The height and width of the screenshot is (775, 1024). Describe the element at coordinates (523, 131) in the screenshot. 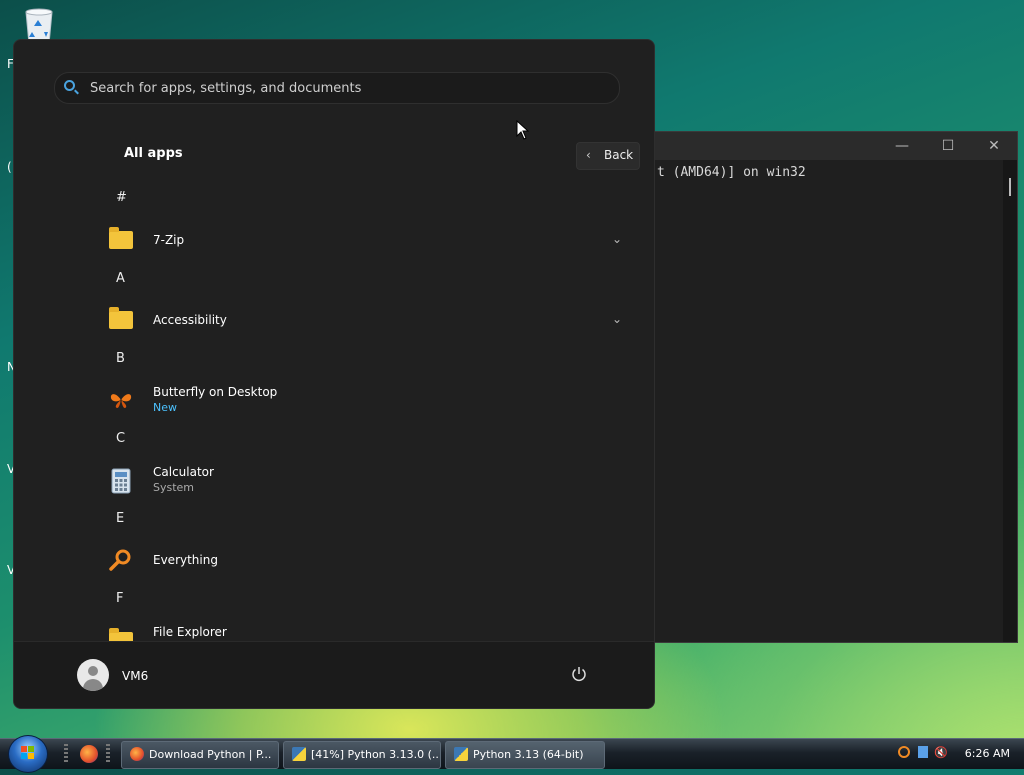

I see `mouse-cursor-icon` at that location.